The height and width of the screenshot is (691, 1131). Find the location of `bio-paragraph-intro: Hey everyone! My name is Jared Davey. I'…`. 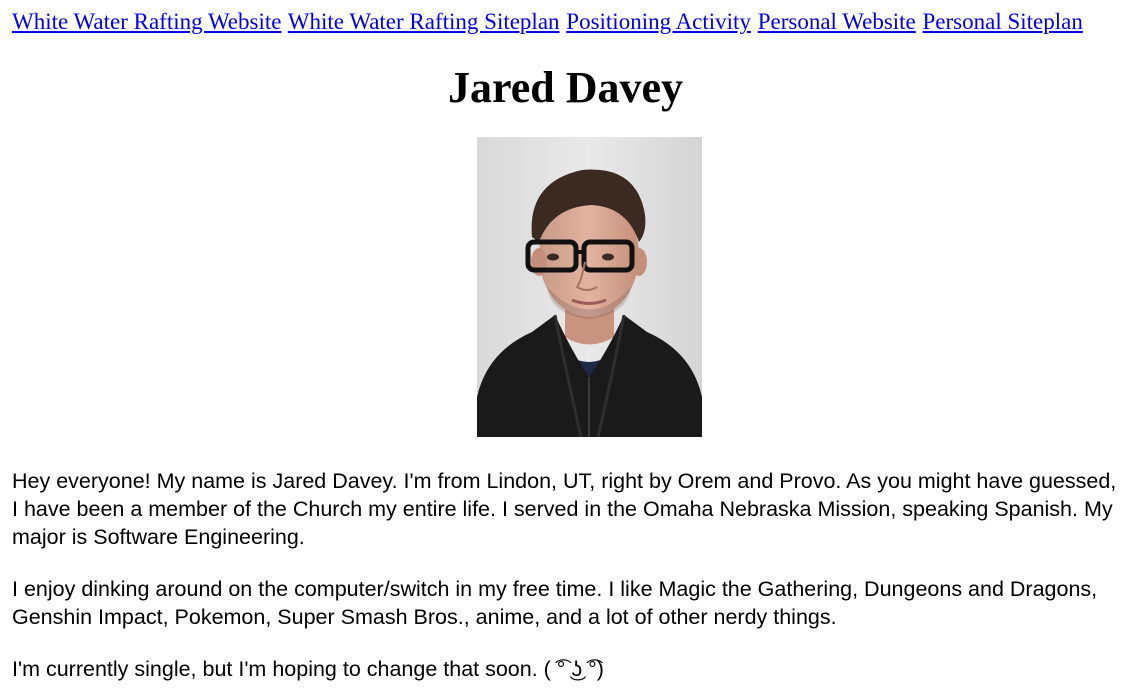

bio-paragraph-intro: Hey everyone! My name is Jared Davey. I'… is located at coordinates (564, 509).